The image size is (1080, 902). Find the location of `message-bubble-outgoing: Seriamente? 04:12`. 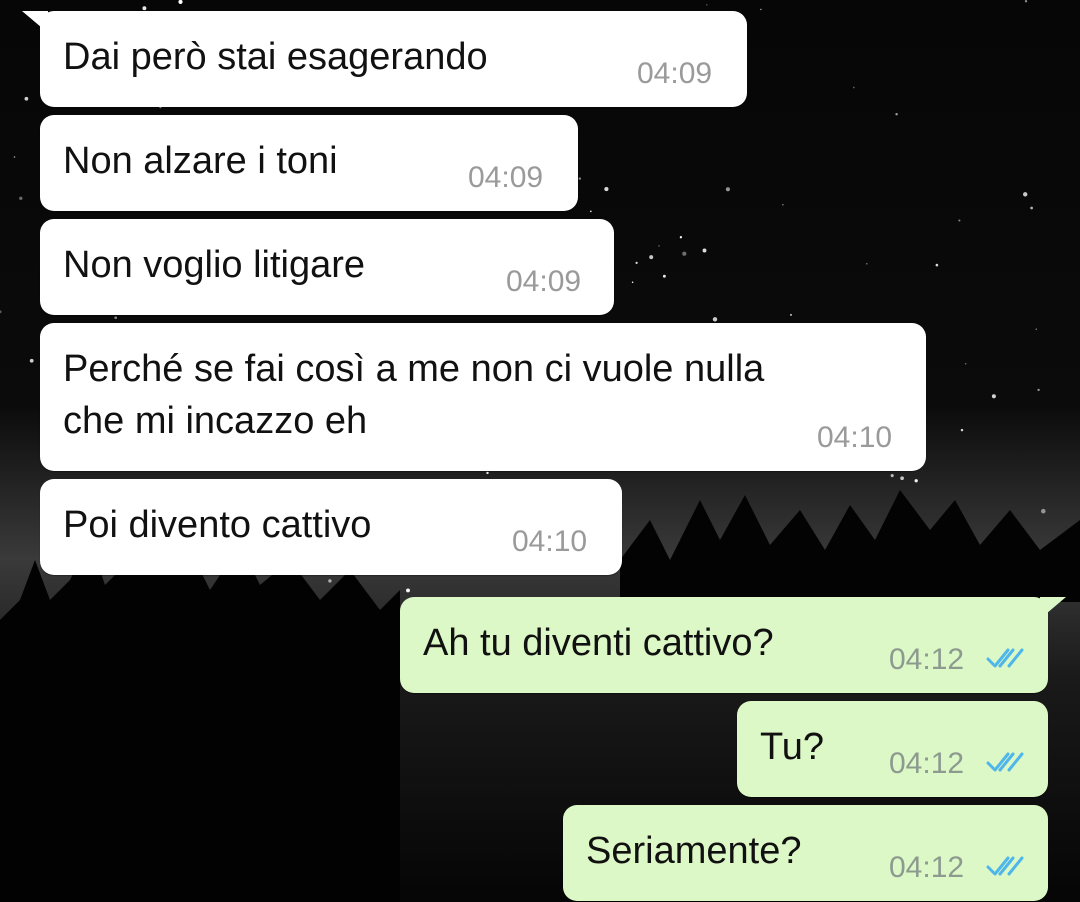

message-bubble-outgoing: Seriamente? 04:12 is located at coordinates (805, 853).